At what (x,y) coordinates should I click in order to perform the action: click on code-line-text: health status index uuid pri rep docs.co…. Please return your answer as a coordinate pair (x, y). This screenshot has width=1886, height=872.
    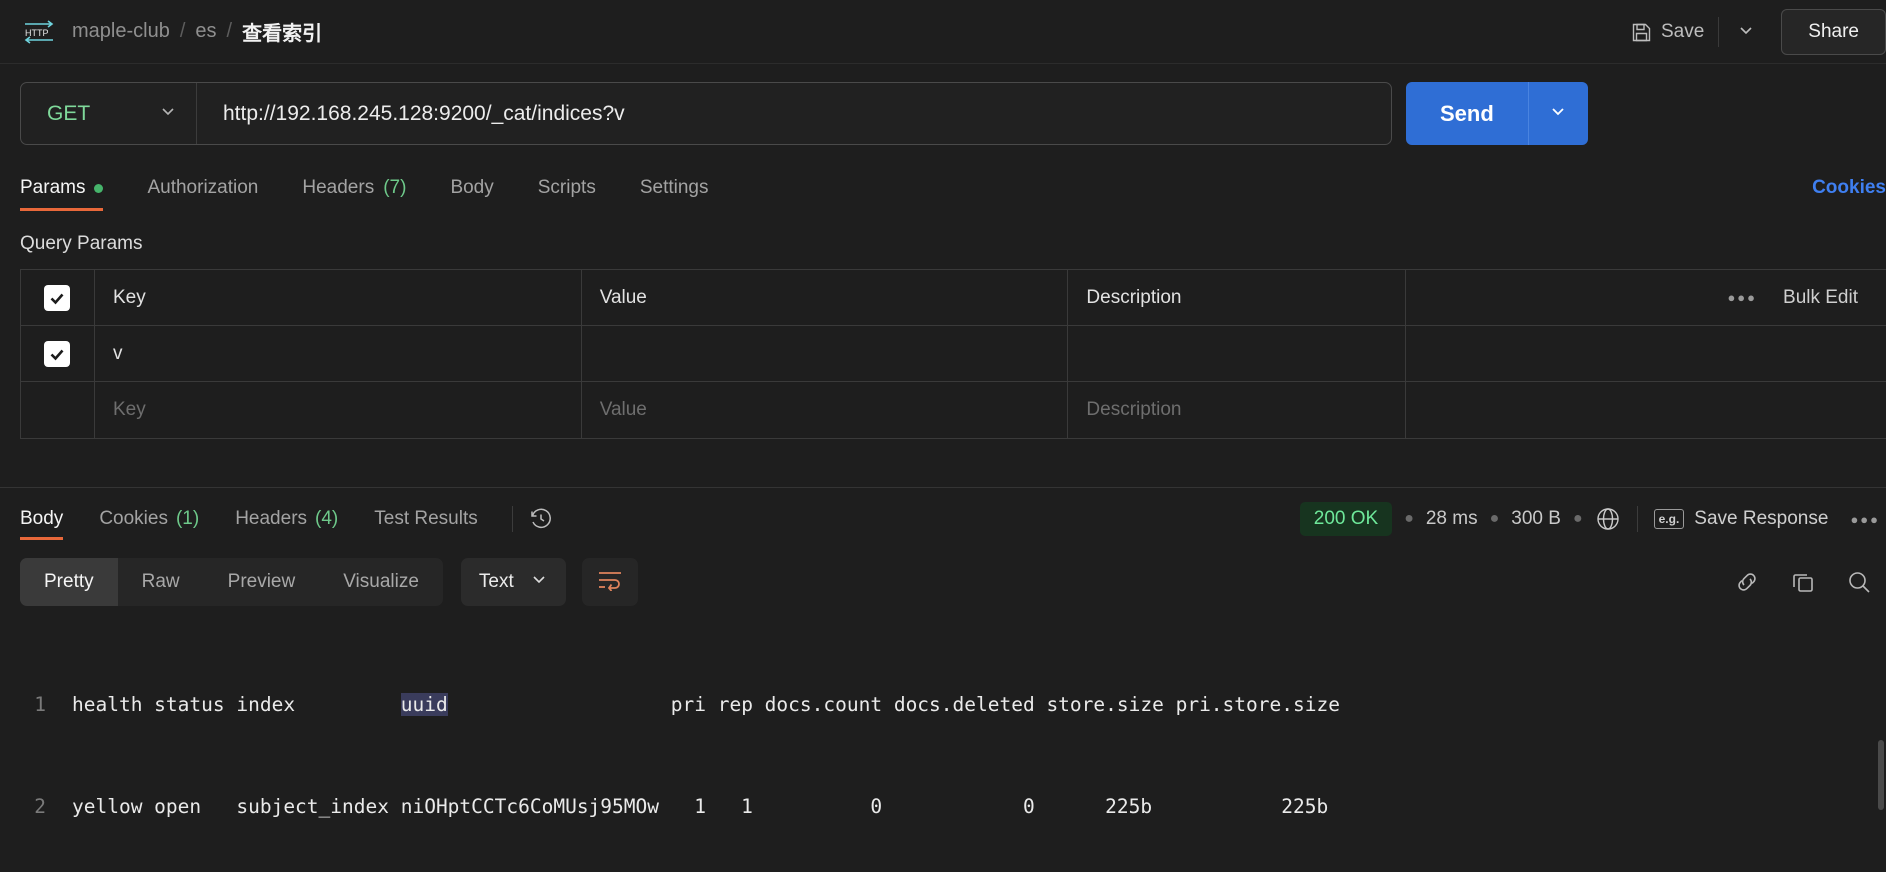
    Looking at the image, I should click on (979, 705).